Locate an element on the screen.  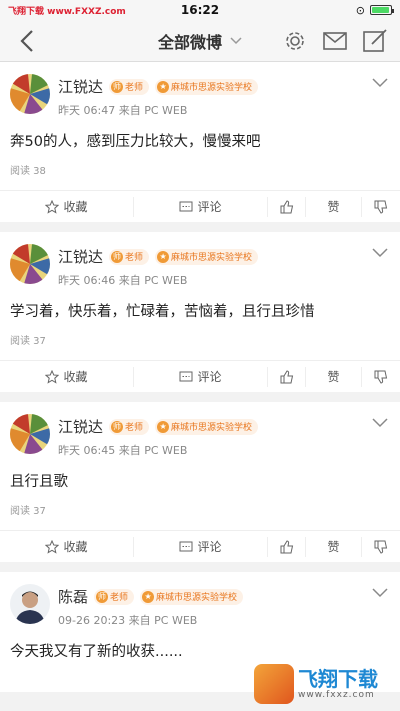
watermark-text: 飞翔下载 is located at coordinates (338, 679).